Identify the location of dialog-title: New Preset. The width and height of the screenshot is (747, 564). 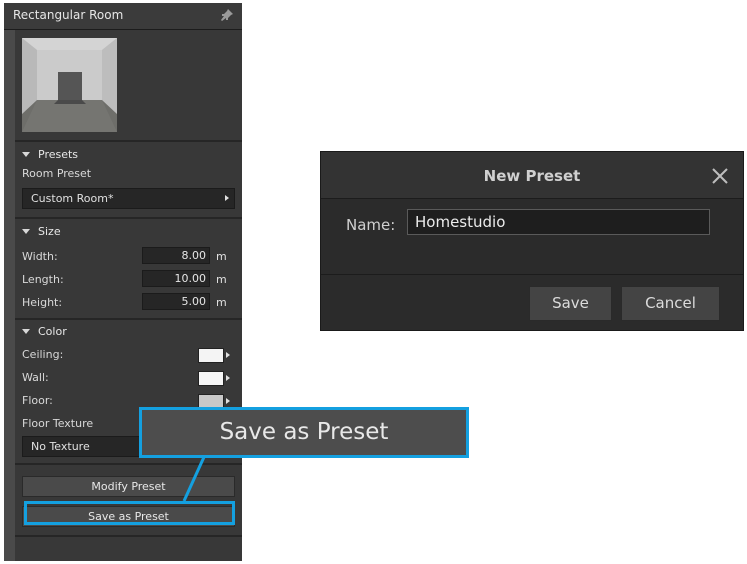
(532, 176).